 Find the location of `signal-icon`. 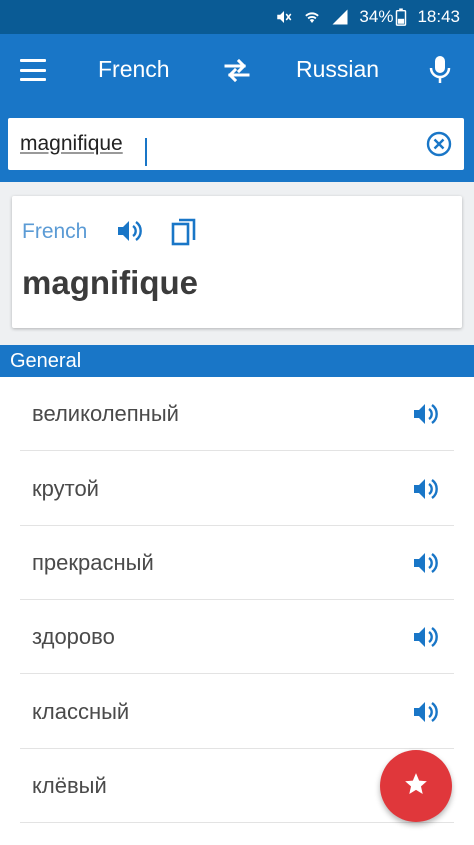

signal-icon is located at coordinates (340, 17).